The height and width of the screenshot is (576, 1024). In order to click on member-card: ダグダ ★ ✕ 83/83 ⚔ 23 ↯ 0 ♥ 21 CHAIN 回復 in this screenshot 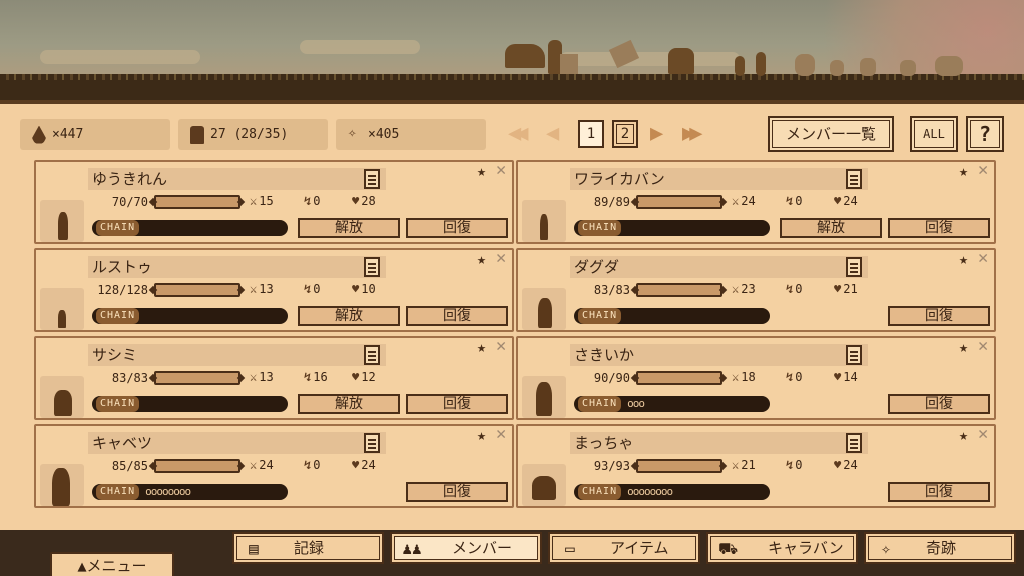, I will do `click(756, 290)`.